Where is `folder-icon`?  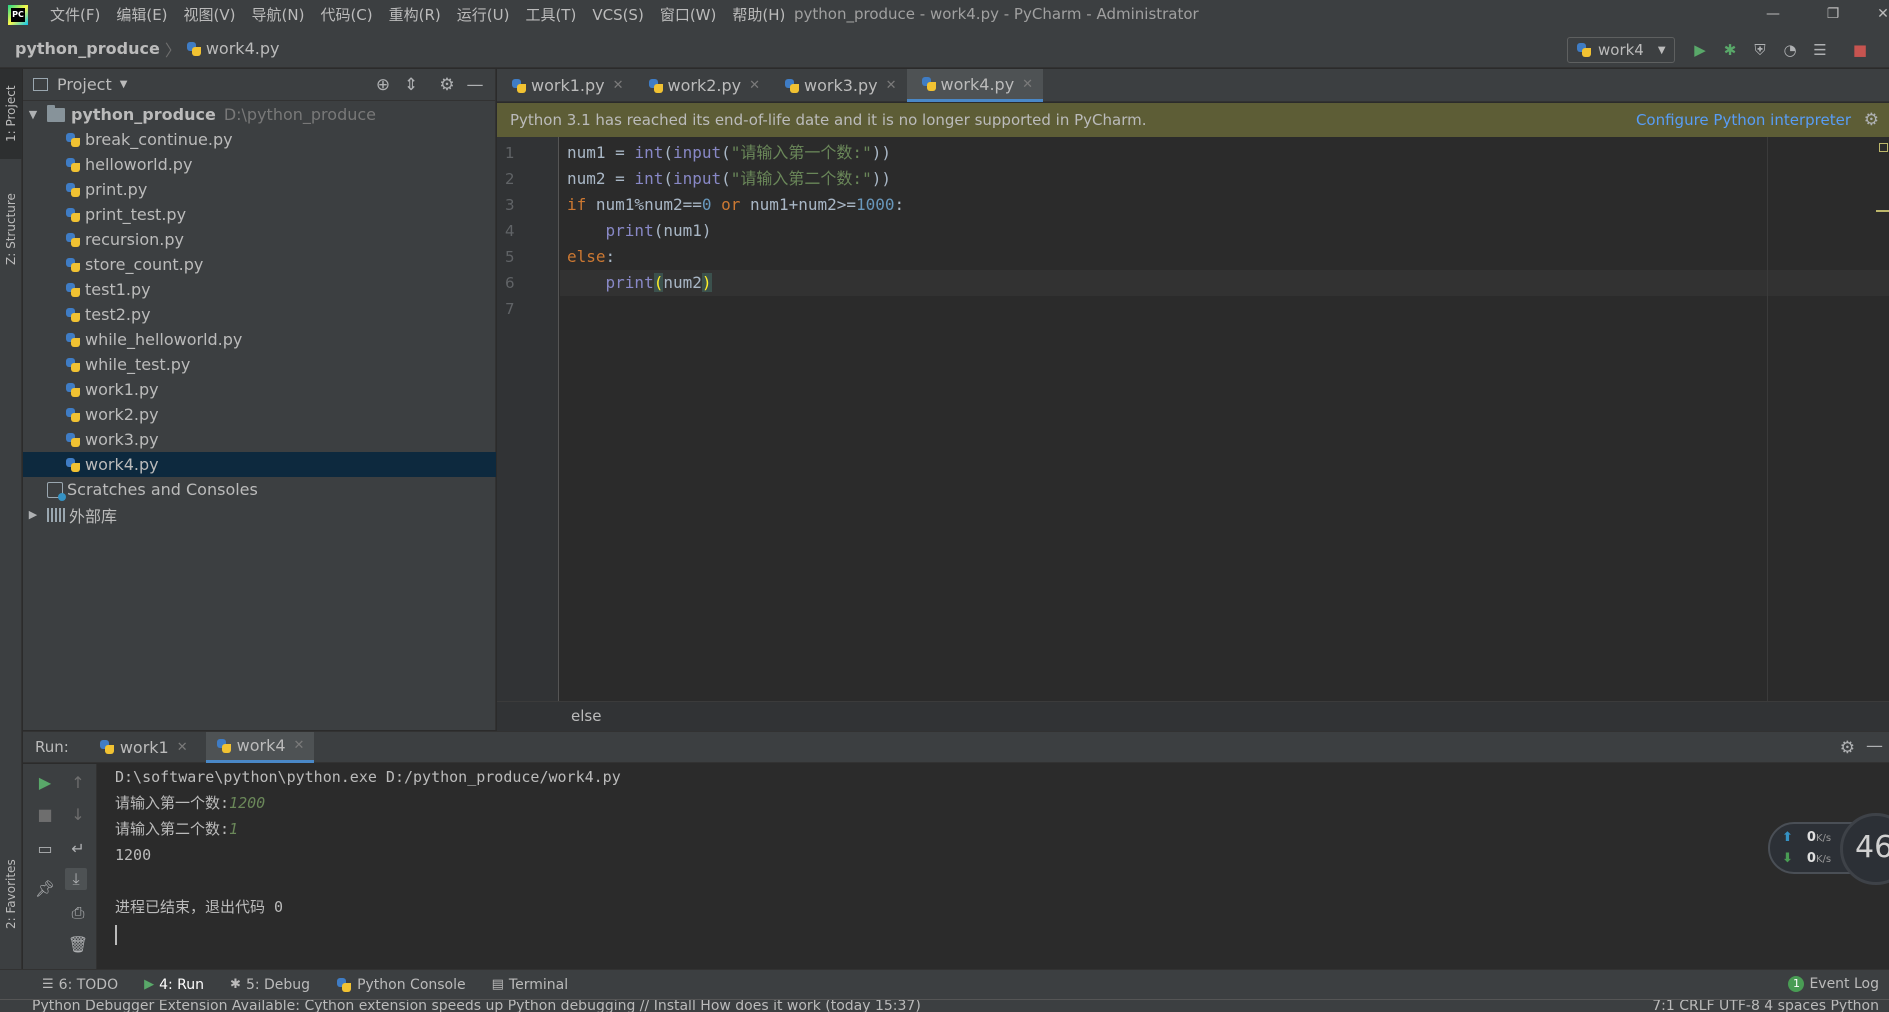 folder-icon is located at coordinates (56, 113).